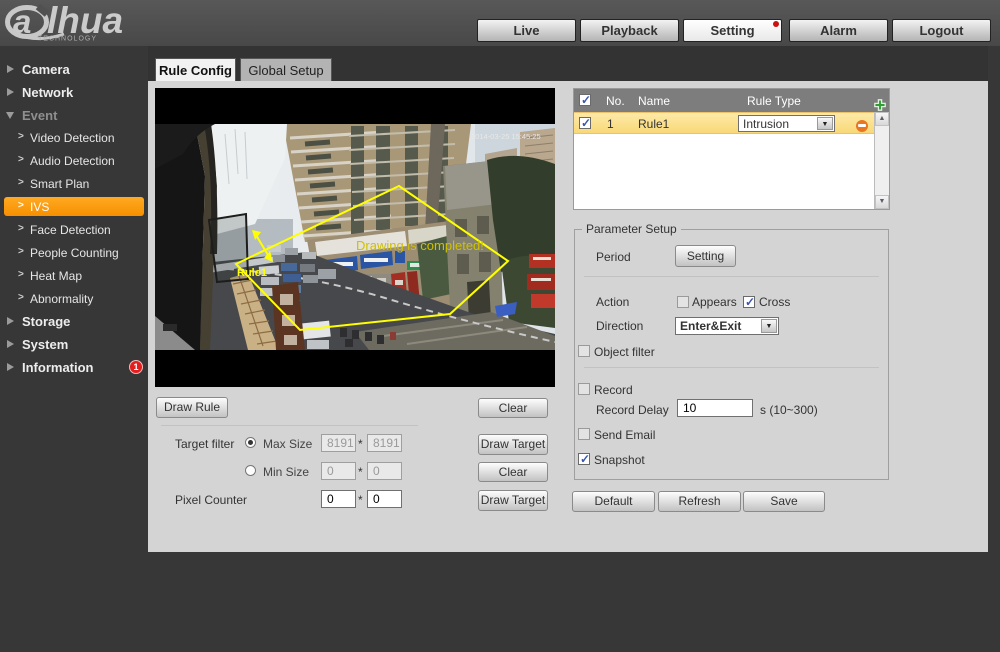  Describe the element at coordinates (67, 39) in the screenshot. I see `svg-text: TECHNOLOGY` at that location.